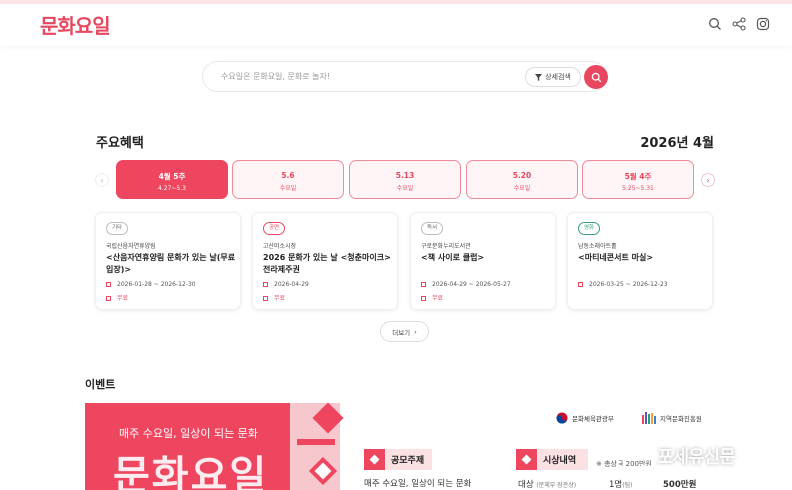 Image resolution: width=792 pixels, height=490 pixels. What do you see at coordinates (560, 461) in the screenshot?
I see `award-pill-label: 시상내역` at bounding box center [560, 461].